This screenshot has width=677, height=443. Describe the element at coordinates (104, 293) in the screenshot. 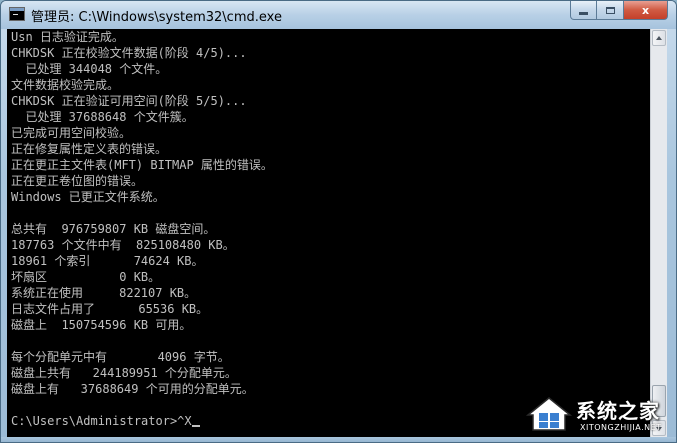

I see `console-line: 系统正在使用 822107 KB。` at that location.